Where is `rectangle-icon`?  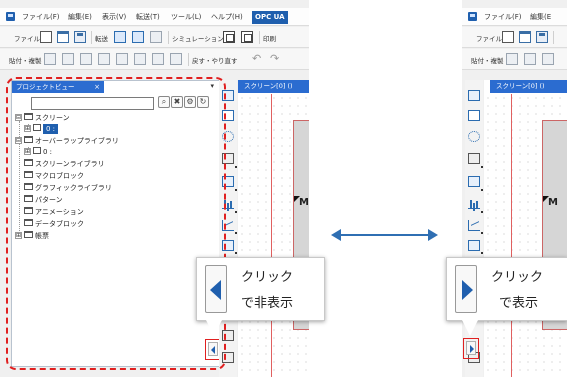 rectangle-icon is located at coordinates (474, 115).